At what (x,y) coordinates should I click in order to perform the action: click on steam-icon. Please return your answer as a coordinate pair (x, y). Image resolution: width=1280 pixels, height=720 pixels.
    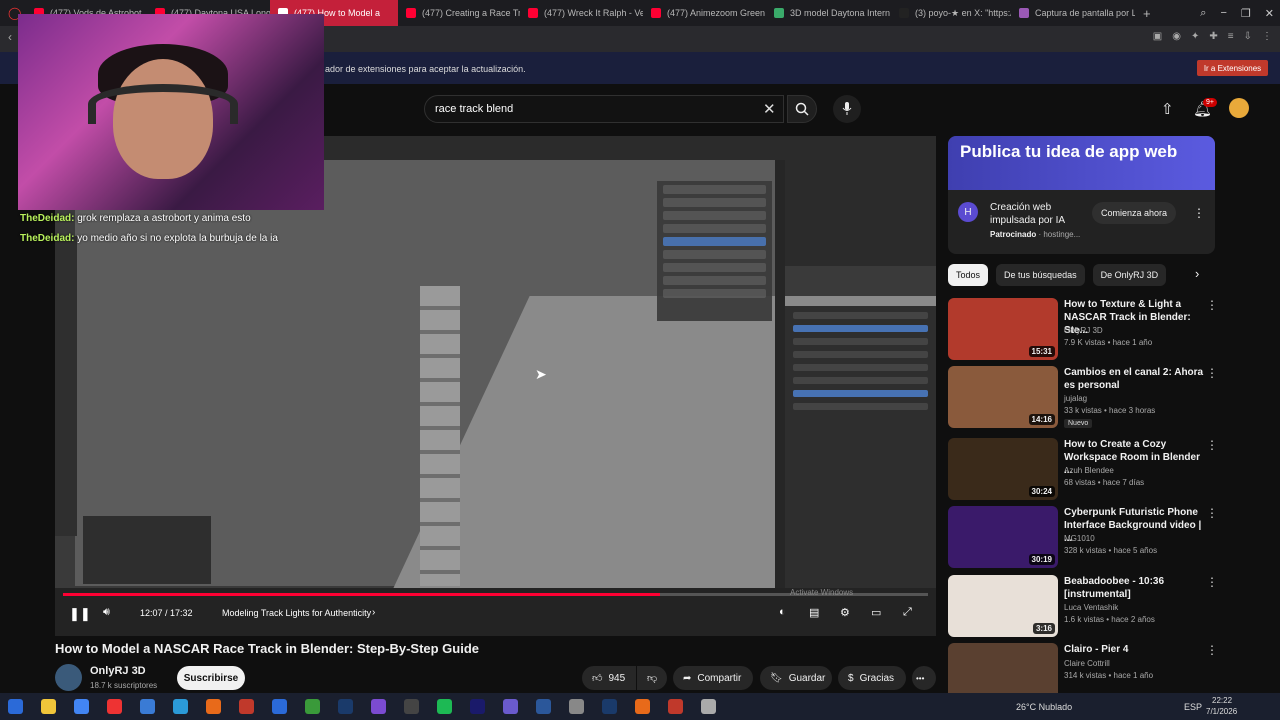
    Looking at the image, I should click on (609, 706).